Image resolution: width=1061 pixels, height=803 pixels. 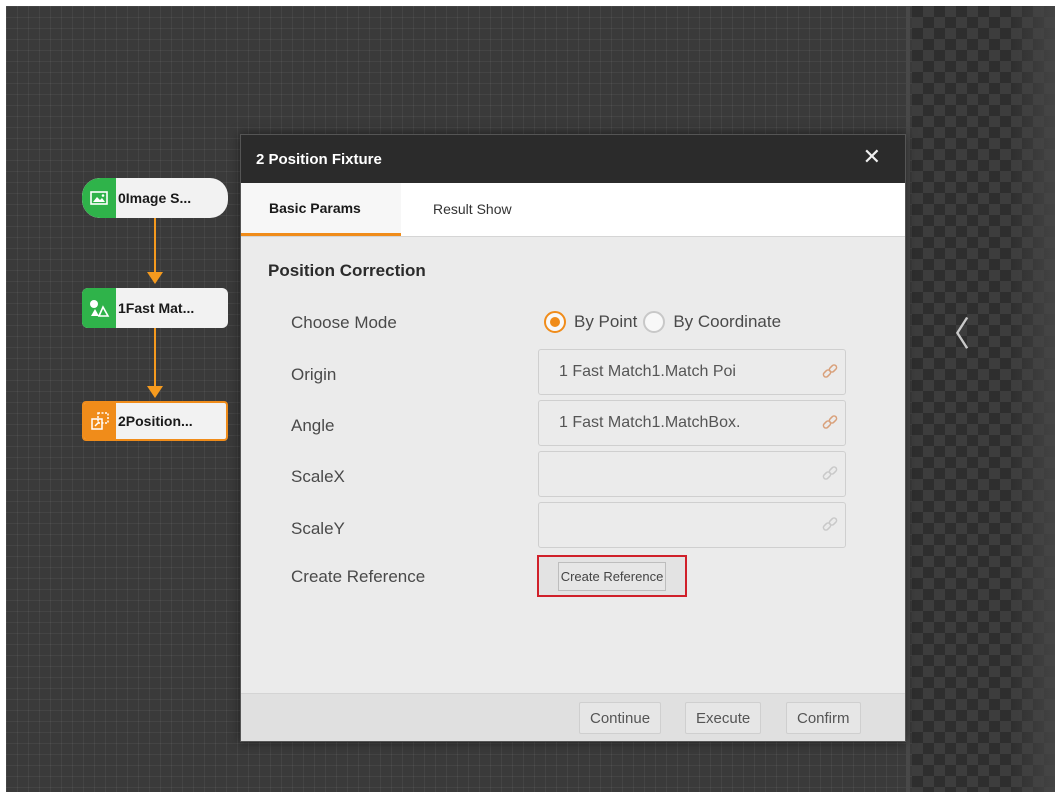 What do you see at coordinates (650, 422) in the screenshot?
I see `angle-value: 1 Fast Match1.MatchBox.` at bounding box center [650, 422].